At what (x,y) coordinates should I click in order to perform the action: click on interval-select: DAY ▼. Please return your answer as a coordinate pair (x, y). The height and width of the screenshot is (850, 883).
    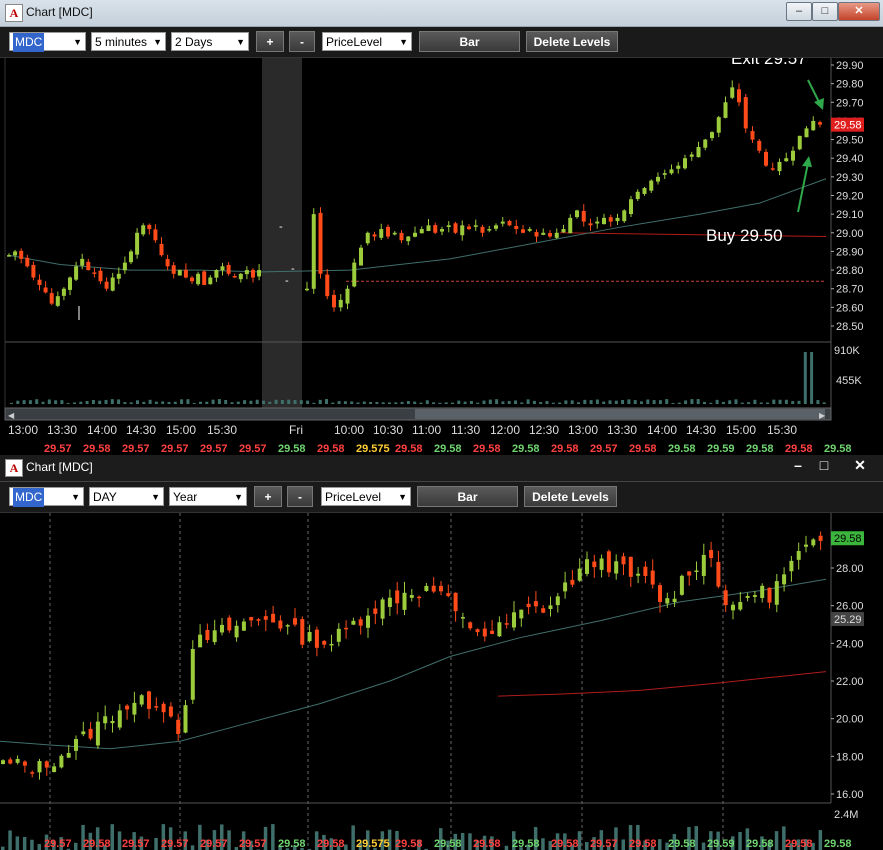
    Looking at the image, I should click on (126, 496).